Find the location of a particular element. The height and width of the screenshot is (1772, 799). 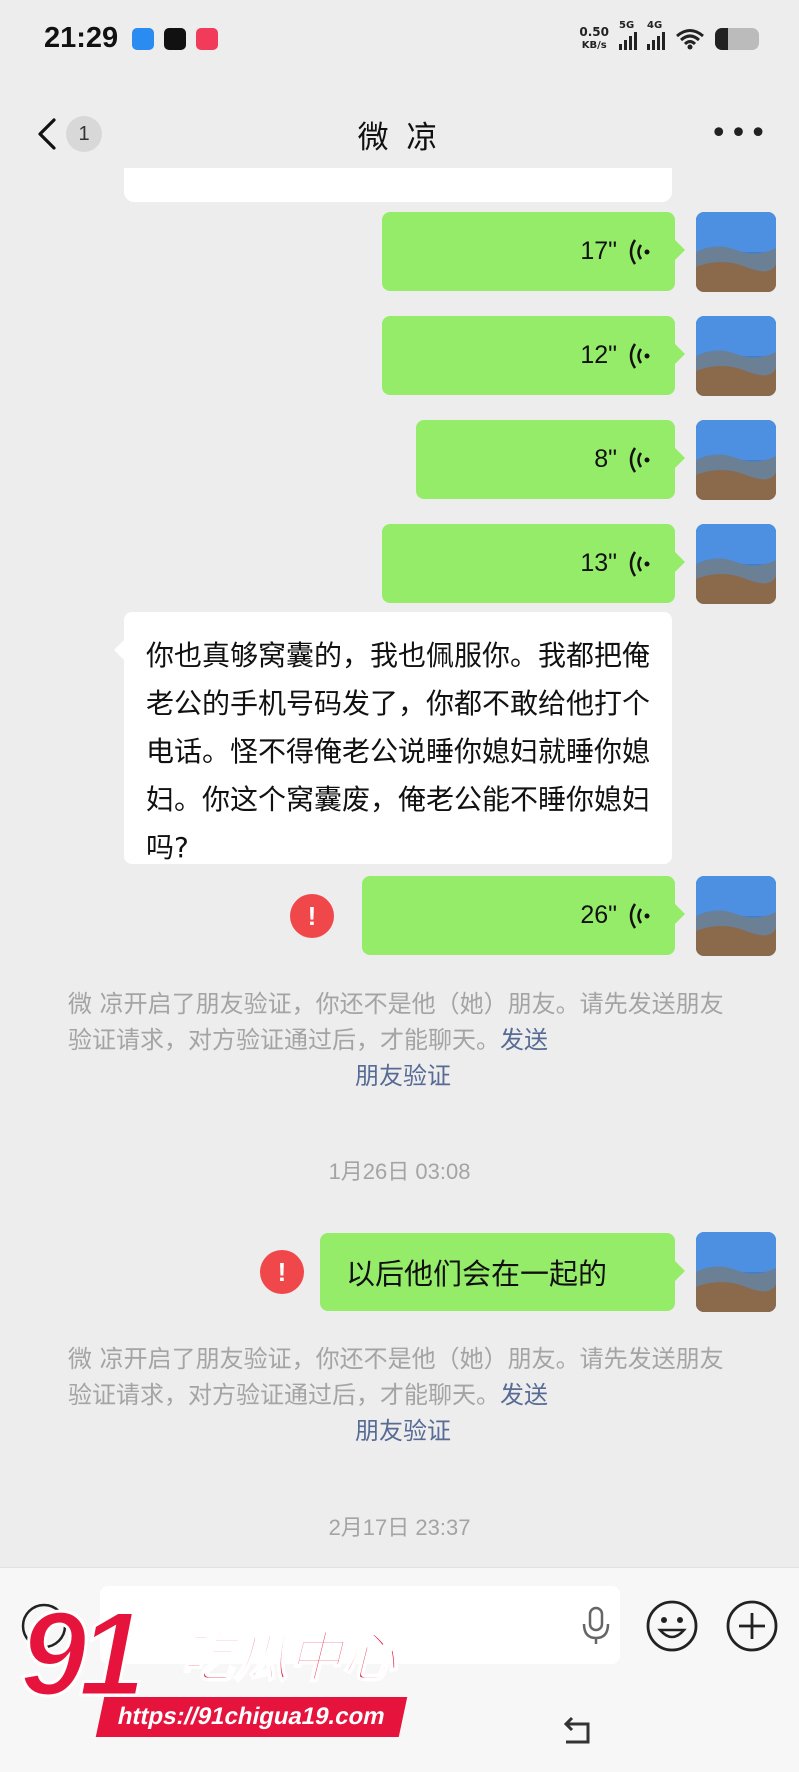

status-time: 21:29 is located at coordinates (81, 38).